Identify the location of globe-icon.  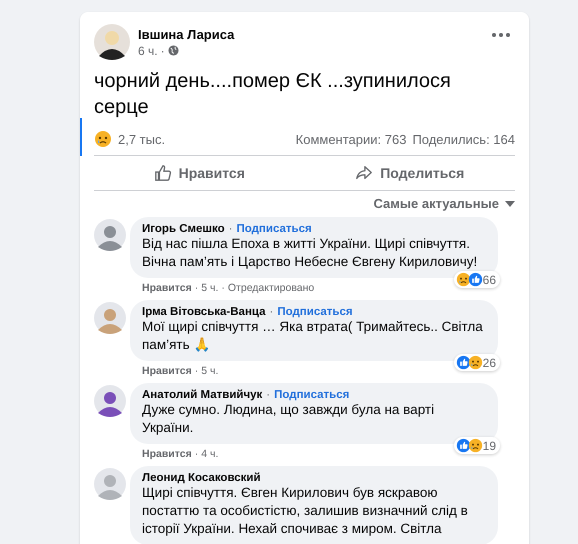
(173, 50).